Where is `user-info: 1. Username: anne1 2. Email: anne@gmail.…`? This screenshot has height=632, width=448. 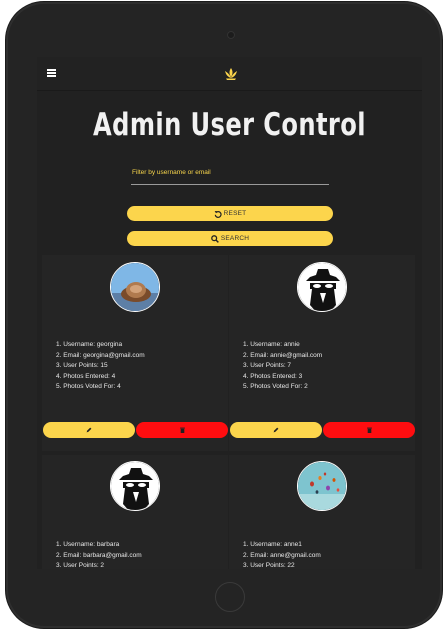
user-info: 1. Username: anne1 2. Email: anne@gmail.… is located at coordinates (282, 554).